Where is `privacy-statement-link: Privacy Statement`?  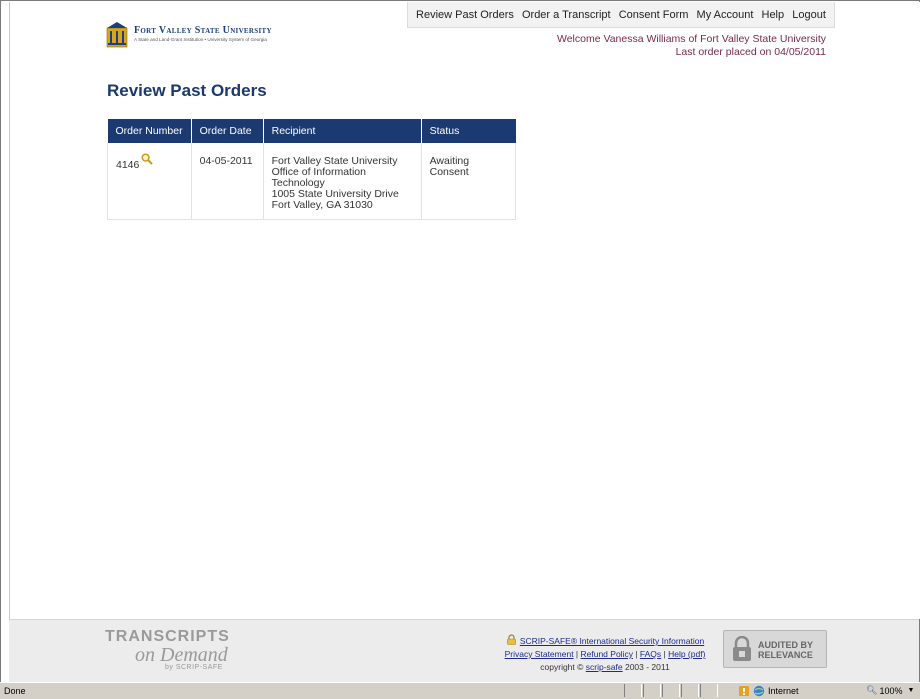 privacy-statement-link: Privacy Statement is located at coordinates (539, 654).